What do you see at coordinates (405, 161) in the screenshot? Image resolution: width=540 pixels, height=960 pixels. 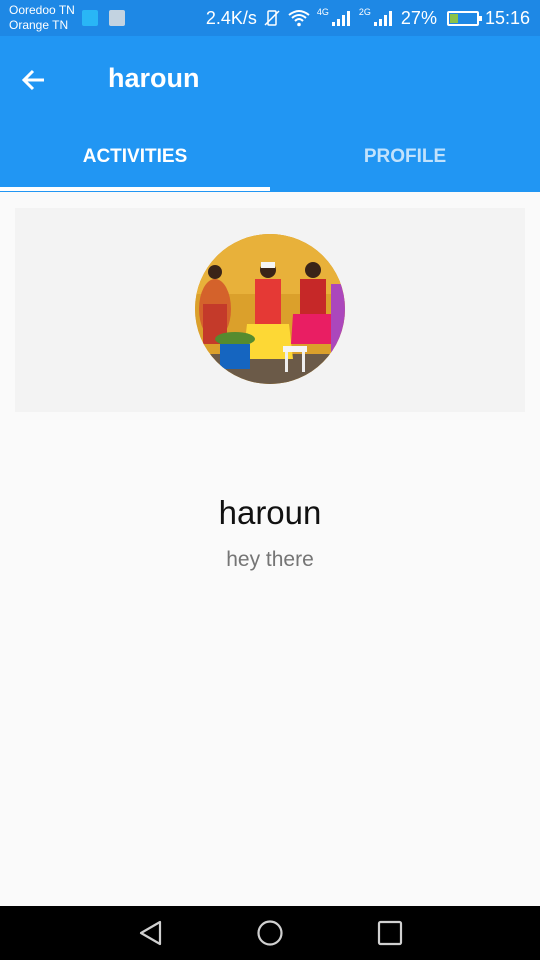 I see `tab-profile: PROFILE` at bounding box center [405, 161].